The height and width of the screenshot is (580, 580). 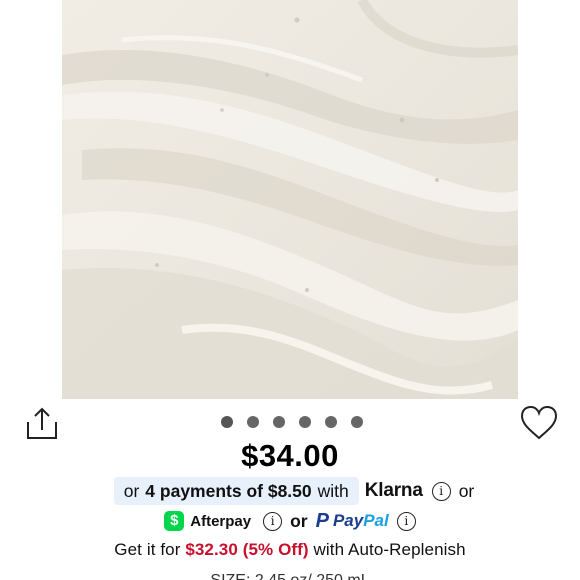 I want to click on alt-payment-row: $ Afterpay i or P PayPal i, so click(x=290, y=521).